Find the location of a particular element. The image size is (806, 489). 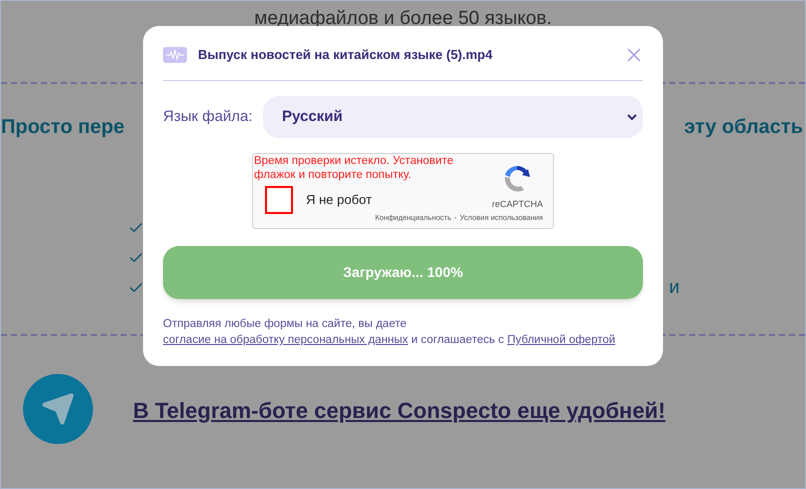

chevron-down-icon is located at coordinates (632, 117).